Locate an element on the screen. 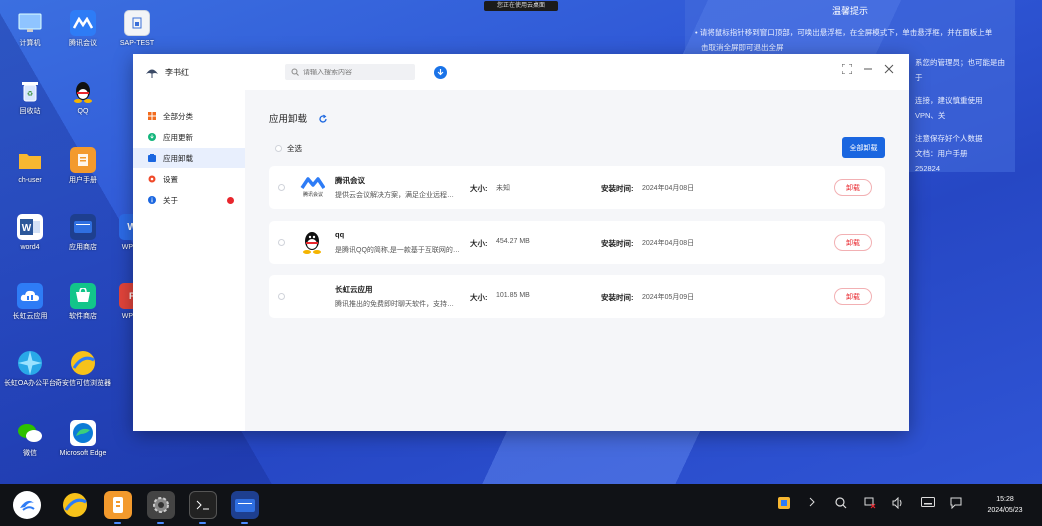 The image size is (1042, 526). desktop-icon-wechat: 微信 is located at coordinates (30, 439).